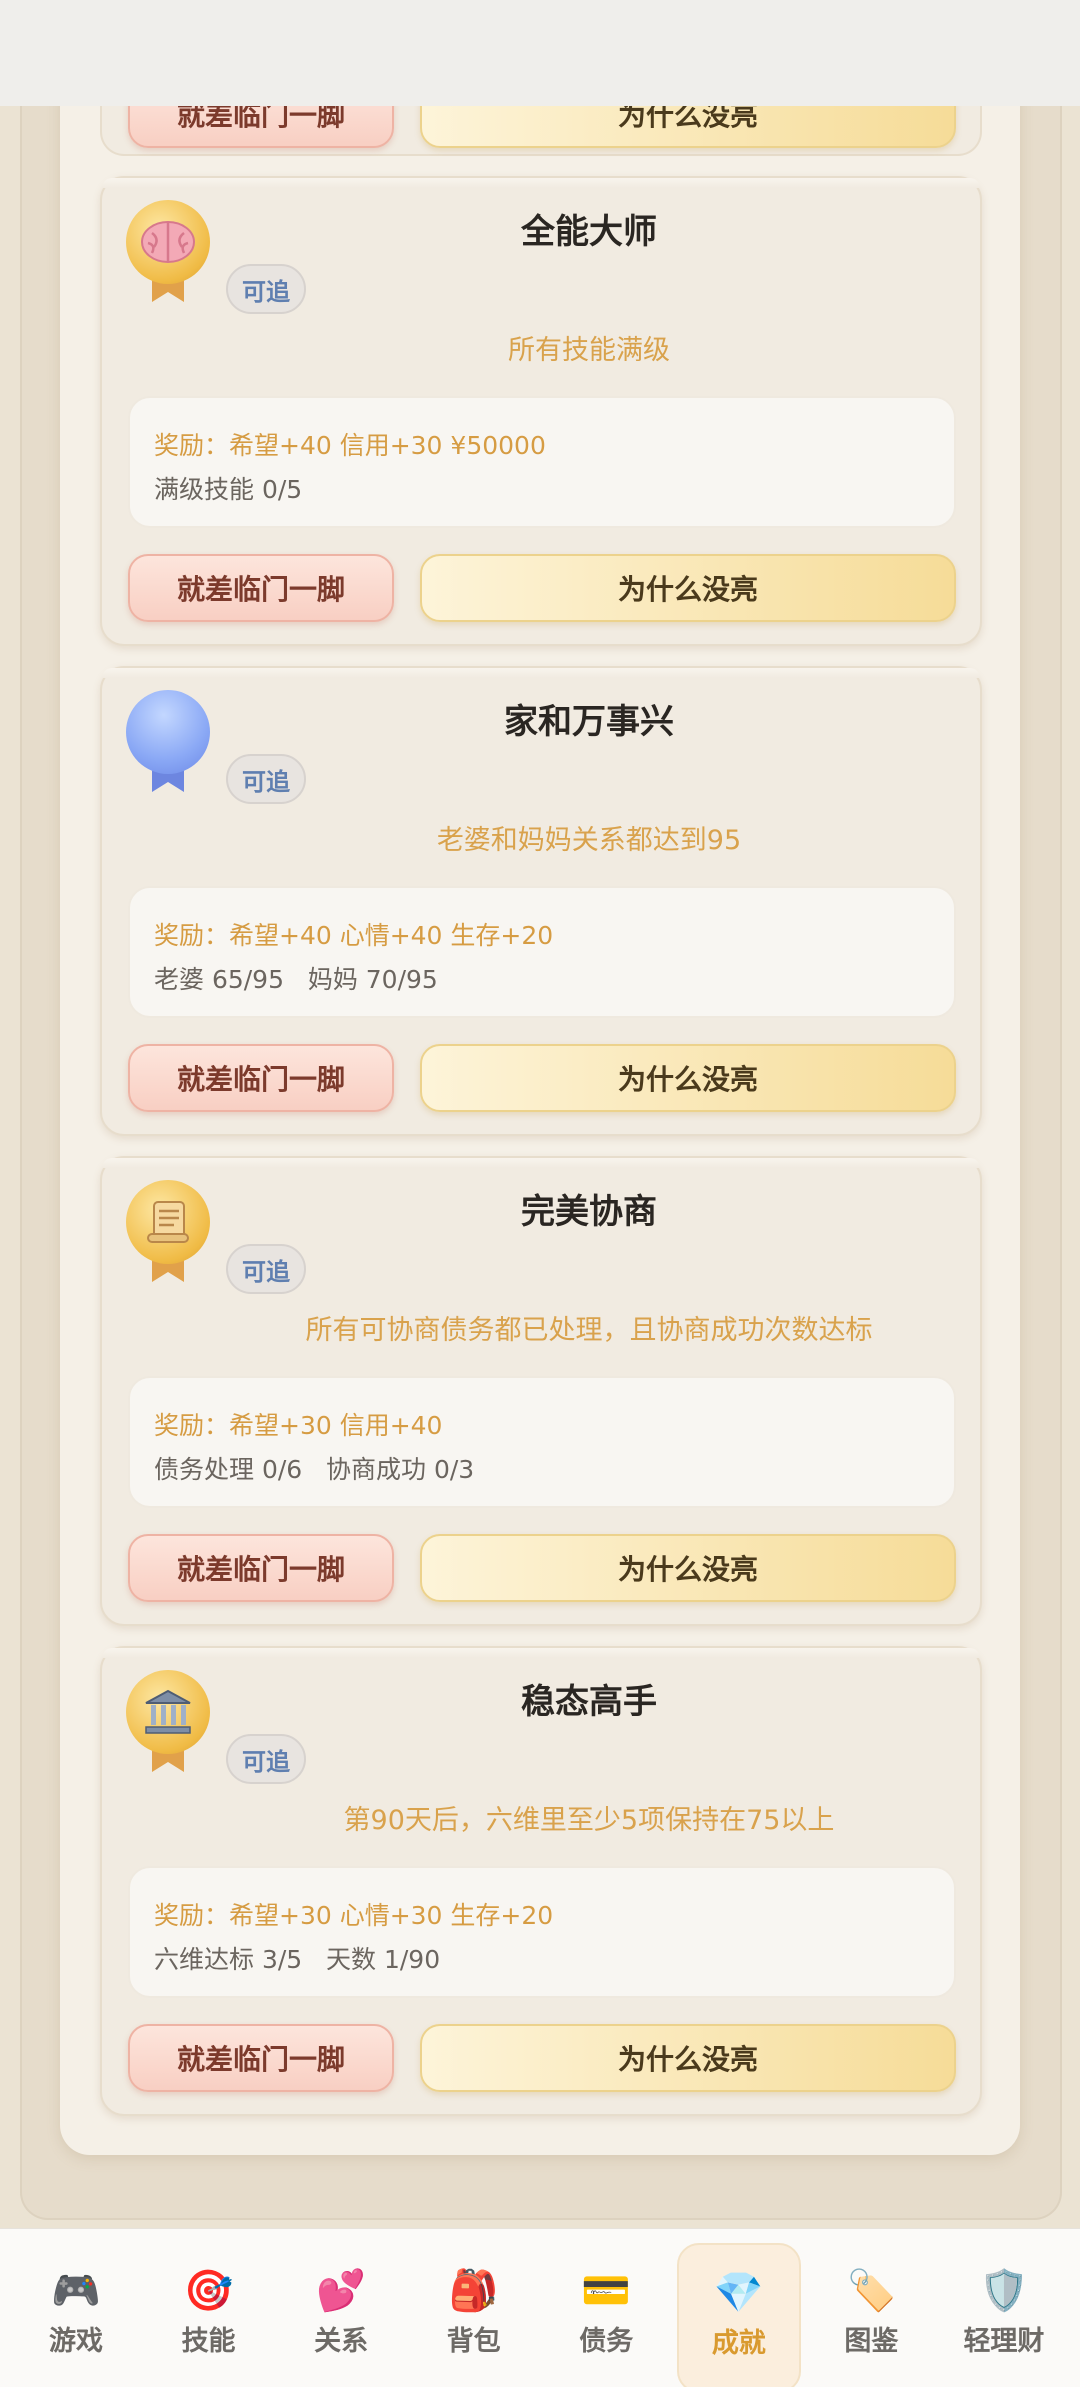  Describe the element at coordinates (314, 1469) in the screenshot. I see `progress-text: 债务处理 0/6 协商成功 0/3` at that location.